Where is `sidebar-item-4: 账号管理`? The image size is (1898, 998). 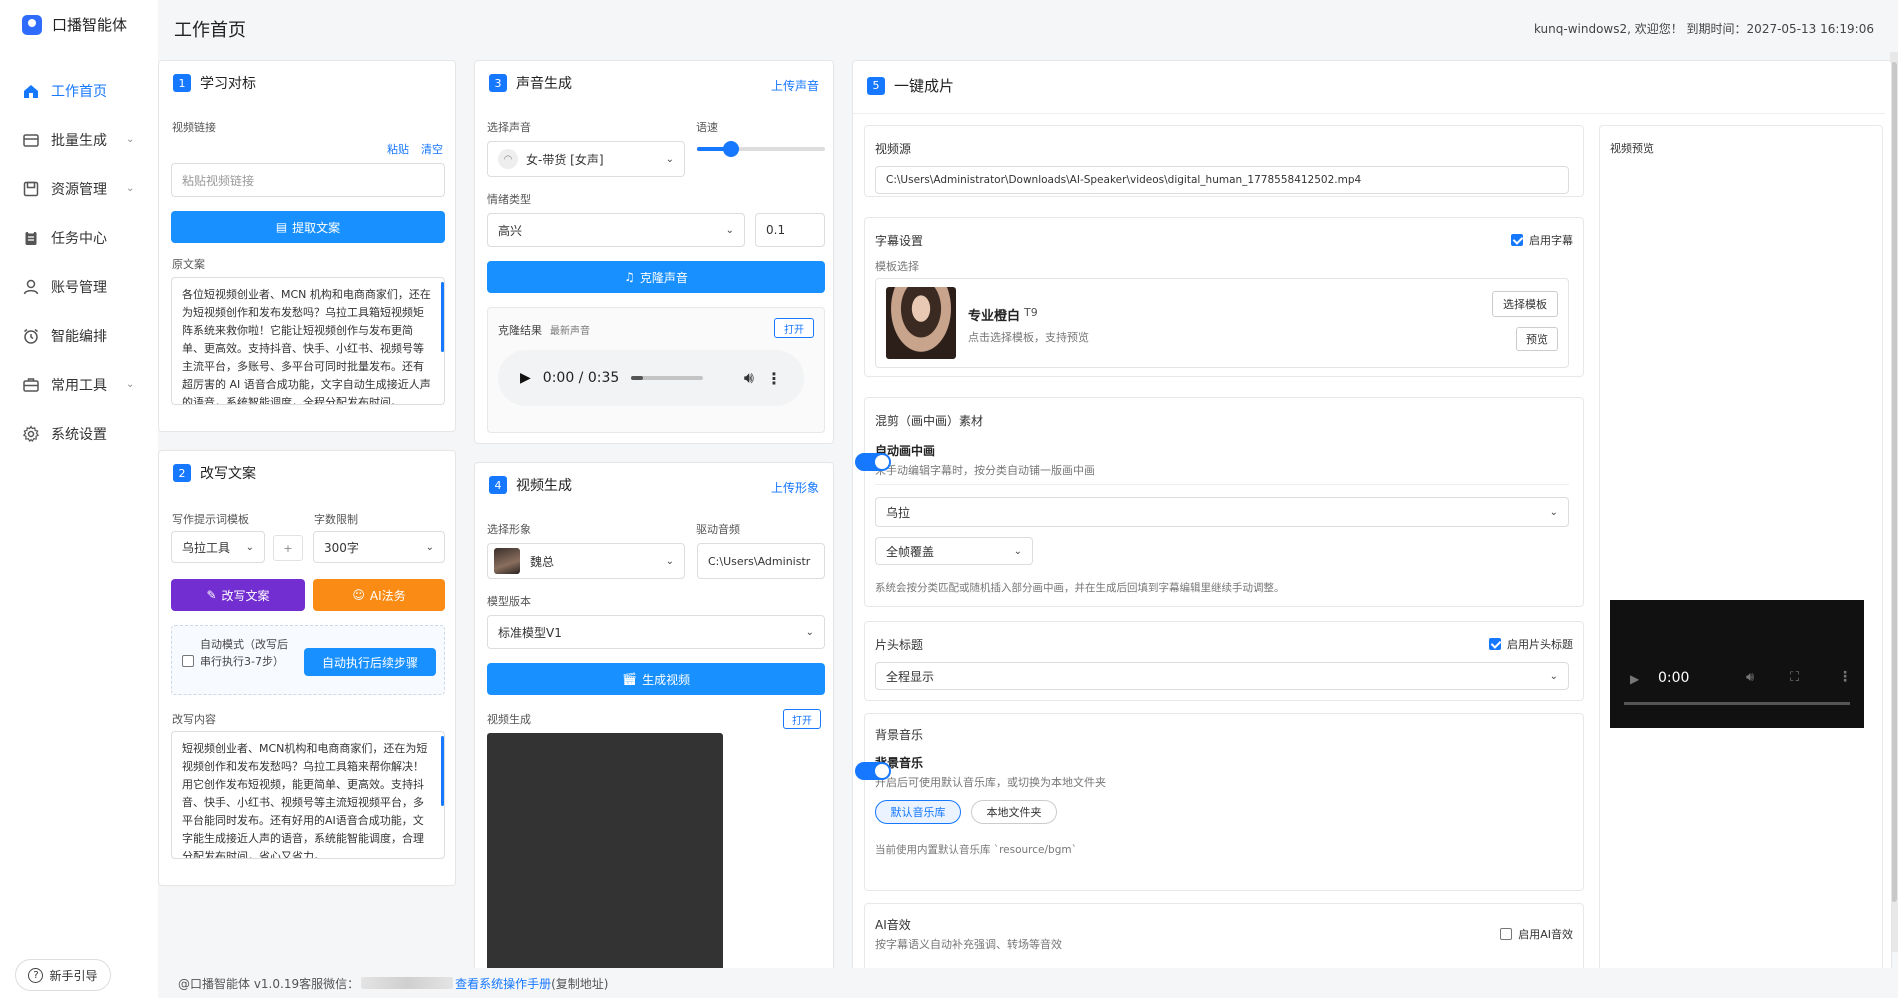
sidebar-item-4: 账号管理 is located at coordinates (79, 286).